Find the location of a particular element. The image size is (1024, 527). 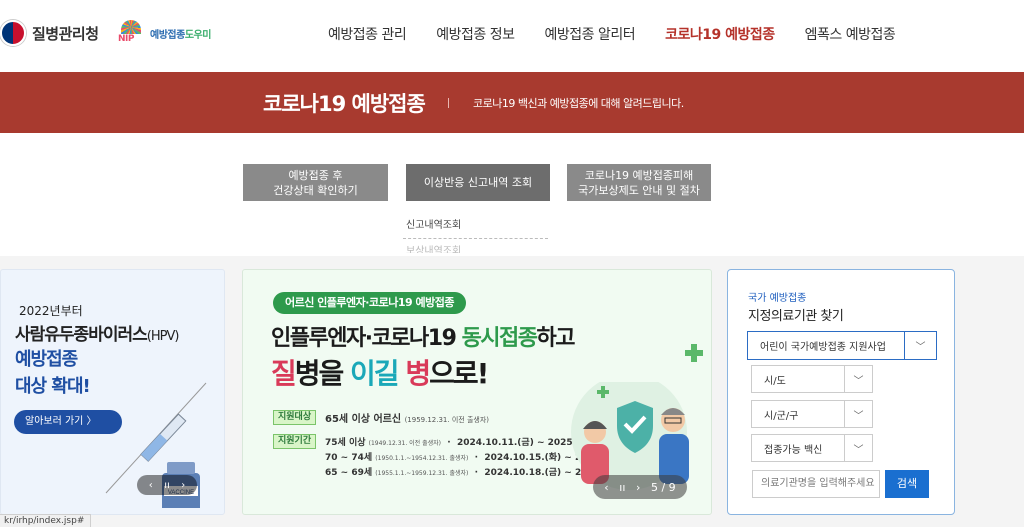

kdca-emblem-icon is located at coordinates (13, 33).